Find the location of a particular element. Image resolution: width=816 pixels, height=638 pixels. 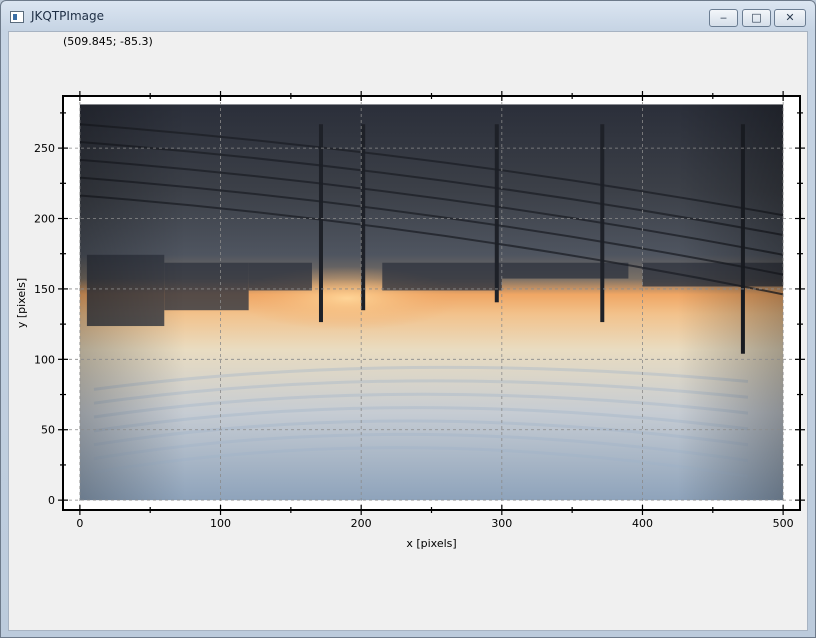

window-app-icon is located at coordinates (17, 17).